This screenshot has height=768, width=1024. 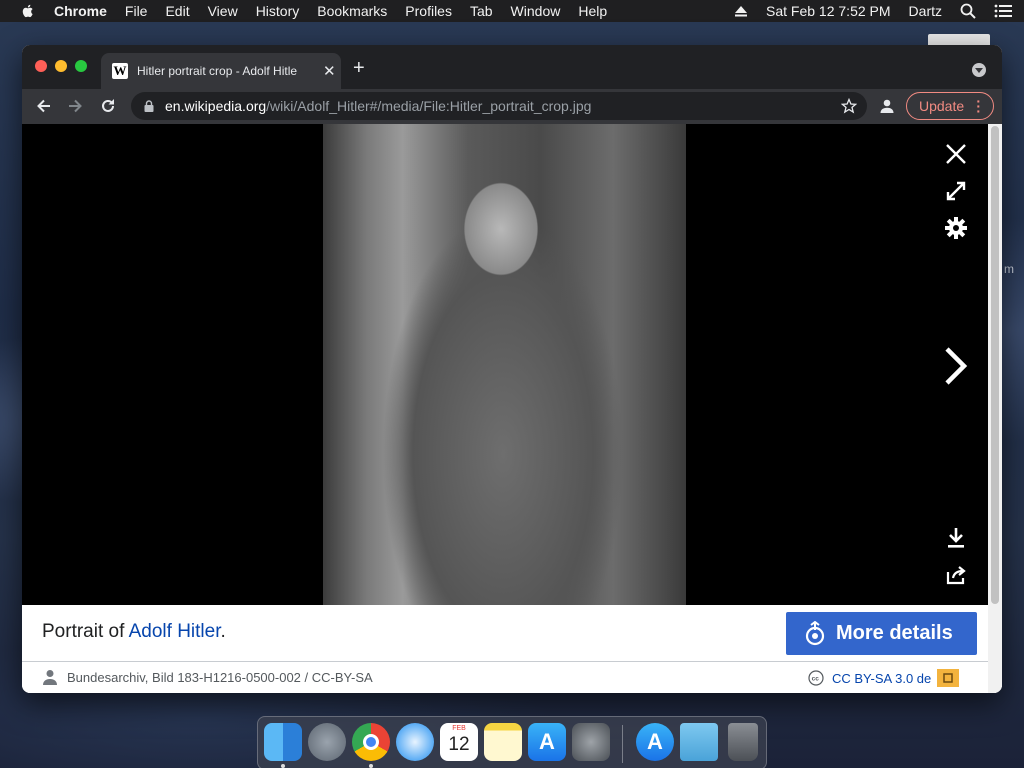 I want to click on license: cc CC BY-SA 3.0 de, so click(x=884, y=678).